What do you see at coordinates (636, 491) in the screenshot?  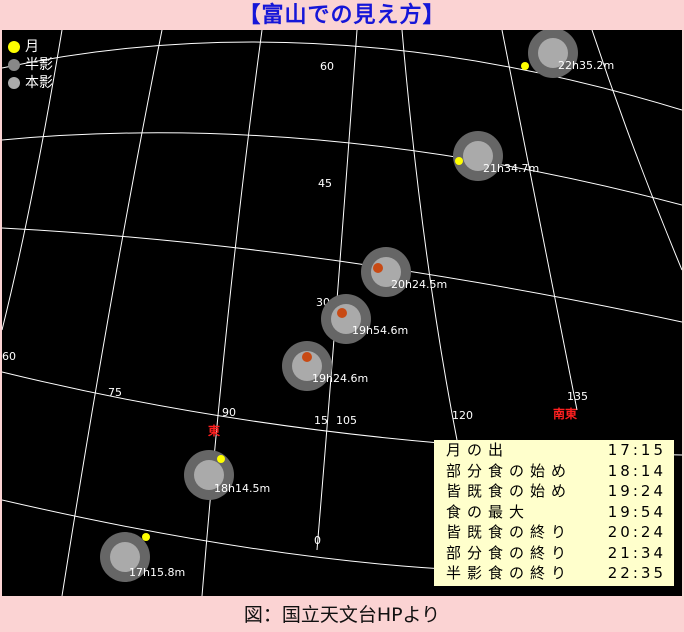 I see `times-value: 19:24` at bounding box center [636, 491].